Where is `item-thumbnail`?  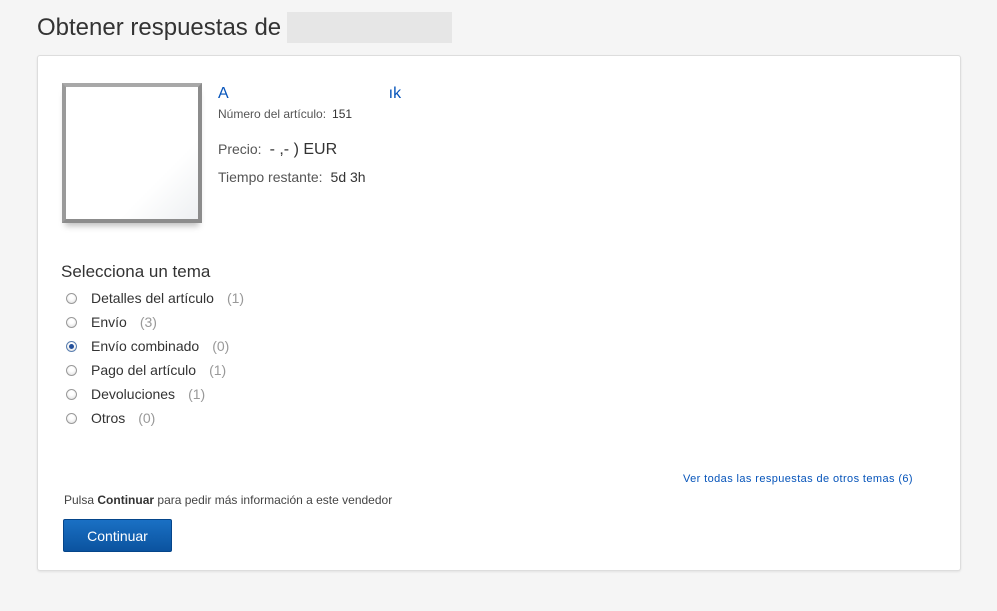
item-thumbnail is located at coordinates (132, 153).